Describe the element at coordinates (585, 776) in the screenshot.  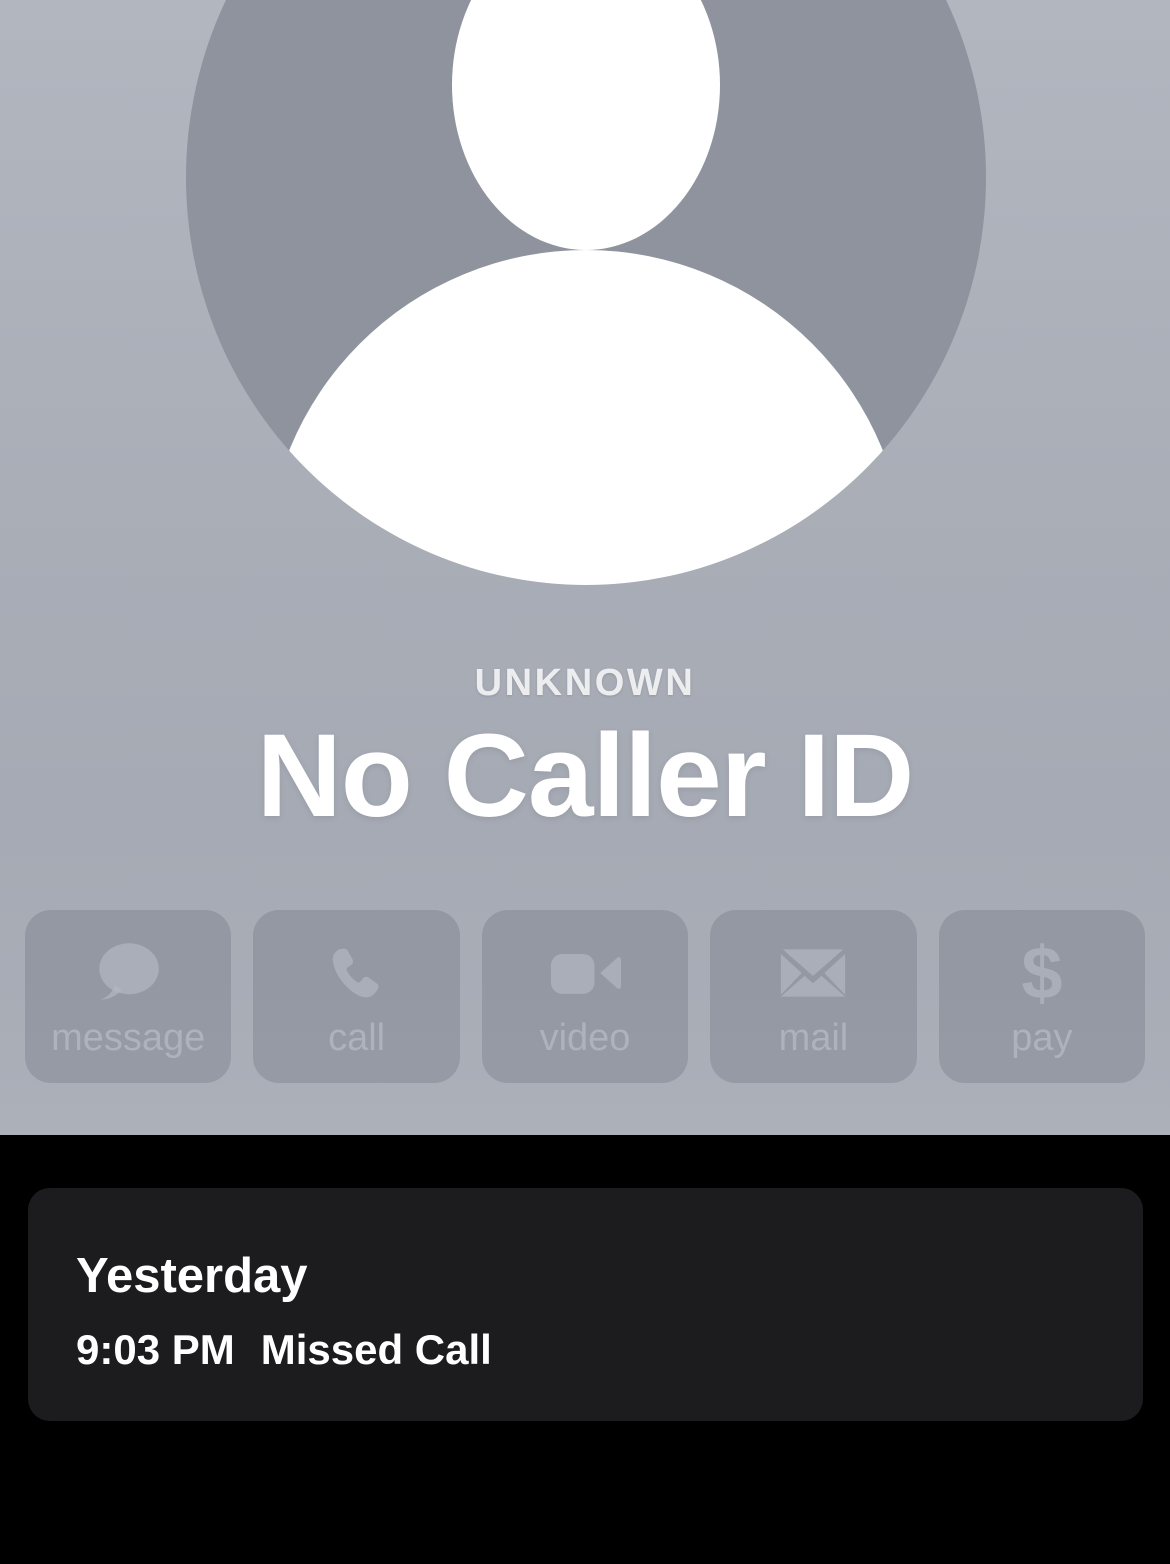
I see `page-title: No Caller ID` at that location.